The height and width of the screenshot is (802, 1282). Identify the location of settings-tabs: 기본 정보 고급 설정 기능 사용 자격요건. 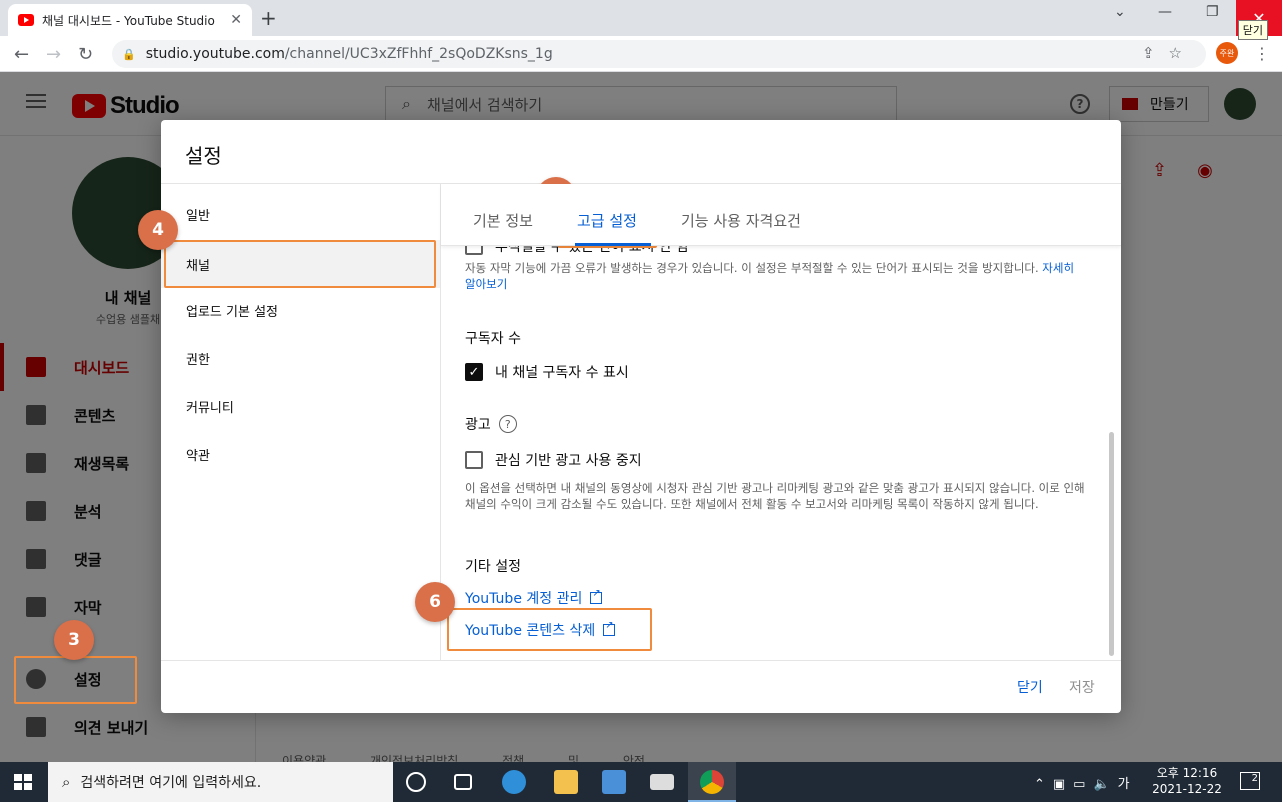
(781, 215).